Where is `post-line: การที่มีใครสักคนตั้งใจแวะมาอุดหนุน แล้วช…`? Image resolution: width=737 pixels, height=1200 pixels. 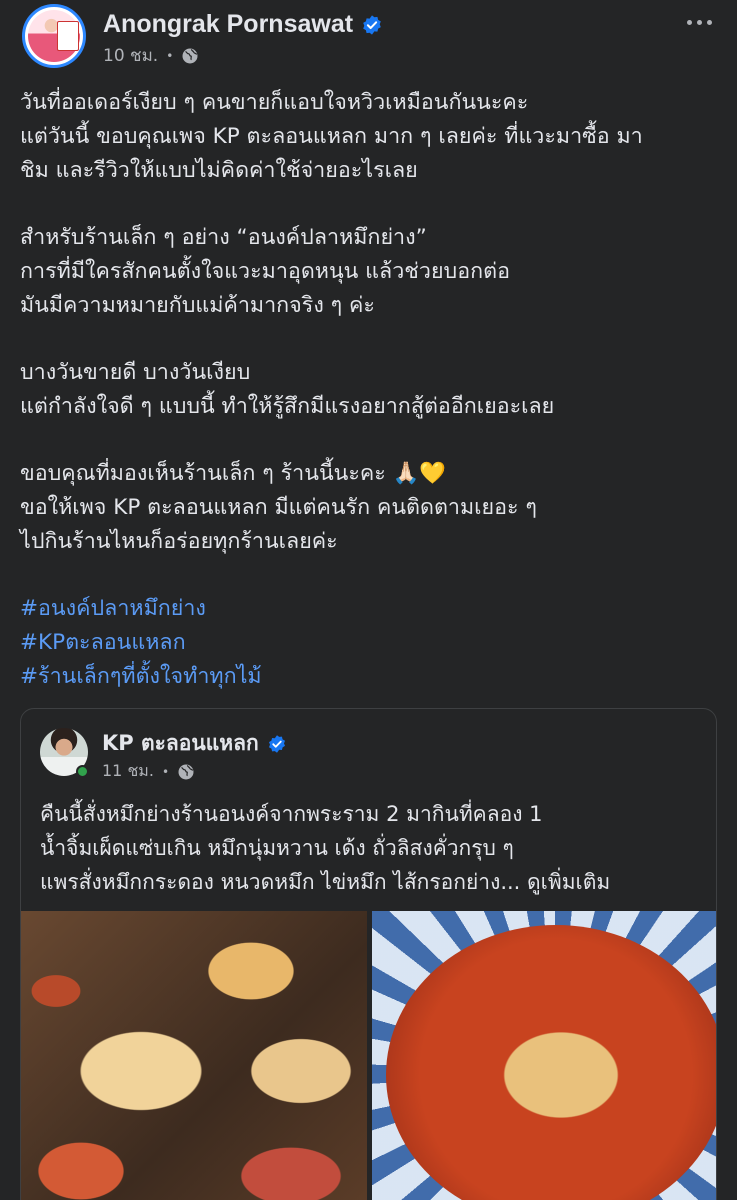 post-line: การที่มีใครสักคนตั้งใจแวะมาอุดหนุน แล้วช… is located at coordinates (265, 271).